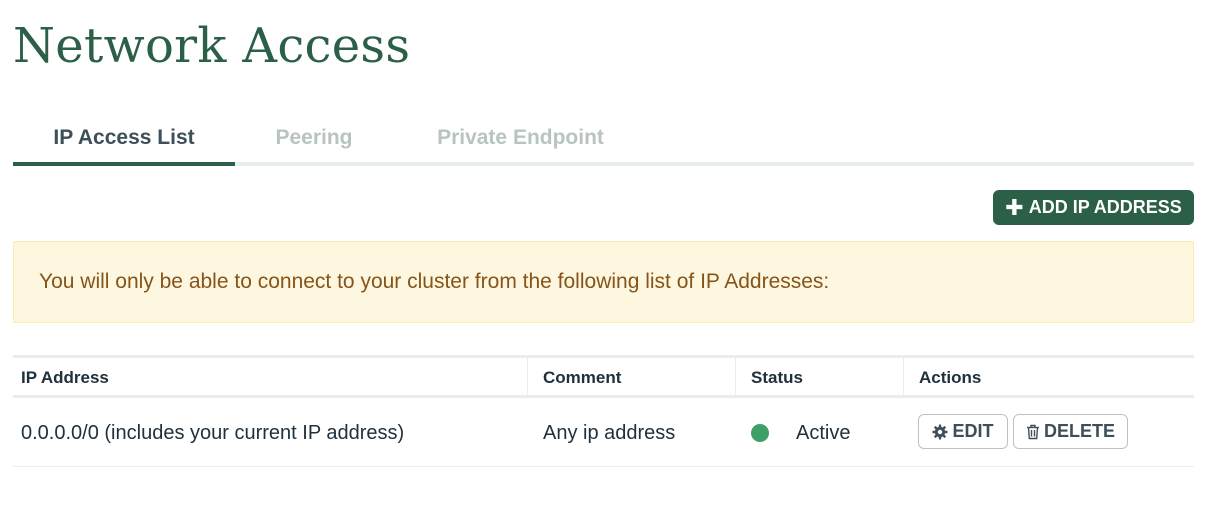 The image size is (1220, 530). What do you see at coordinates (609, 433) in the screenshot?
I see `comment-cell: Any ip address` at bounding box center [609, 433].